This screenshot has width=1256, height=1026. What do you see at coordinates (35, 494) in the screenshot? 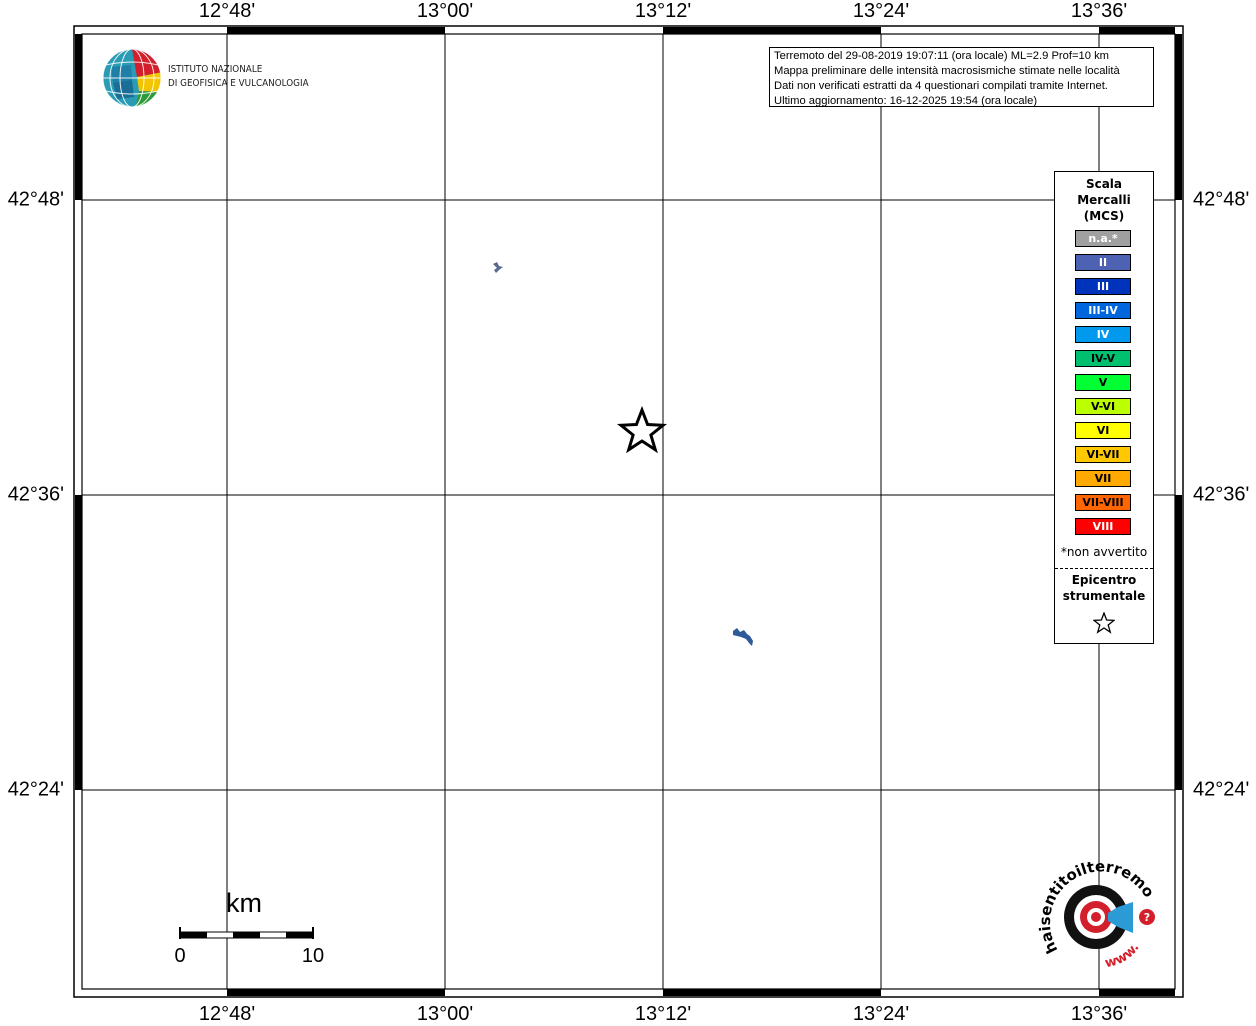
I see `tick-left-2: 42°36'` at bounding box center [35, 494].